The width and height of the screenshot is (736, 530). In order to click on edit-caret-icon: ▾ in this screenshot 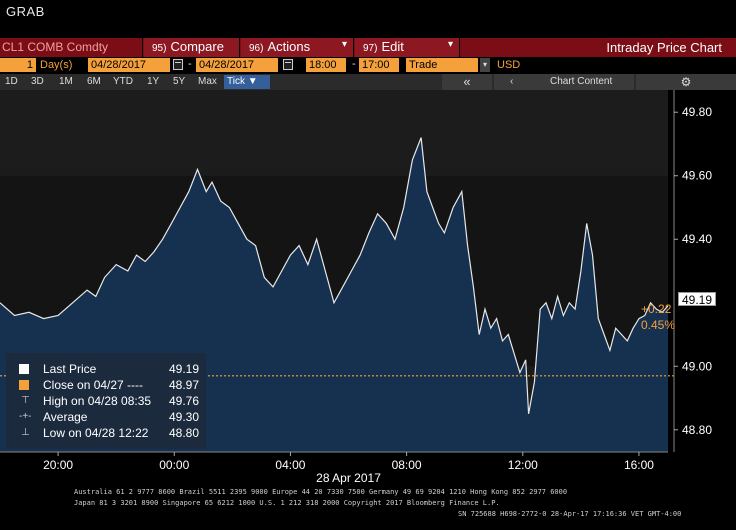, I will do `click(450, 44)`.